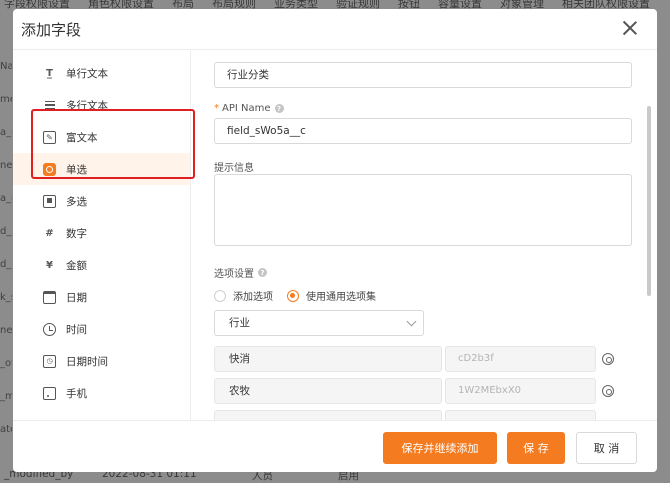 The width and height of the screenshot is (670, 483). Describe the element at coordinates (49, 297) in the screenshot. I see `calendar-icon` at that location.